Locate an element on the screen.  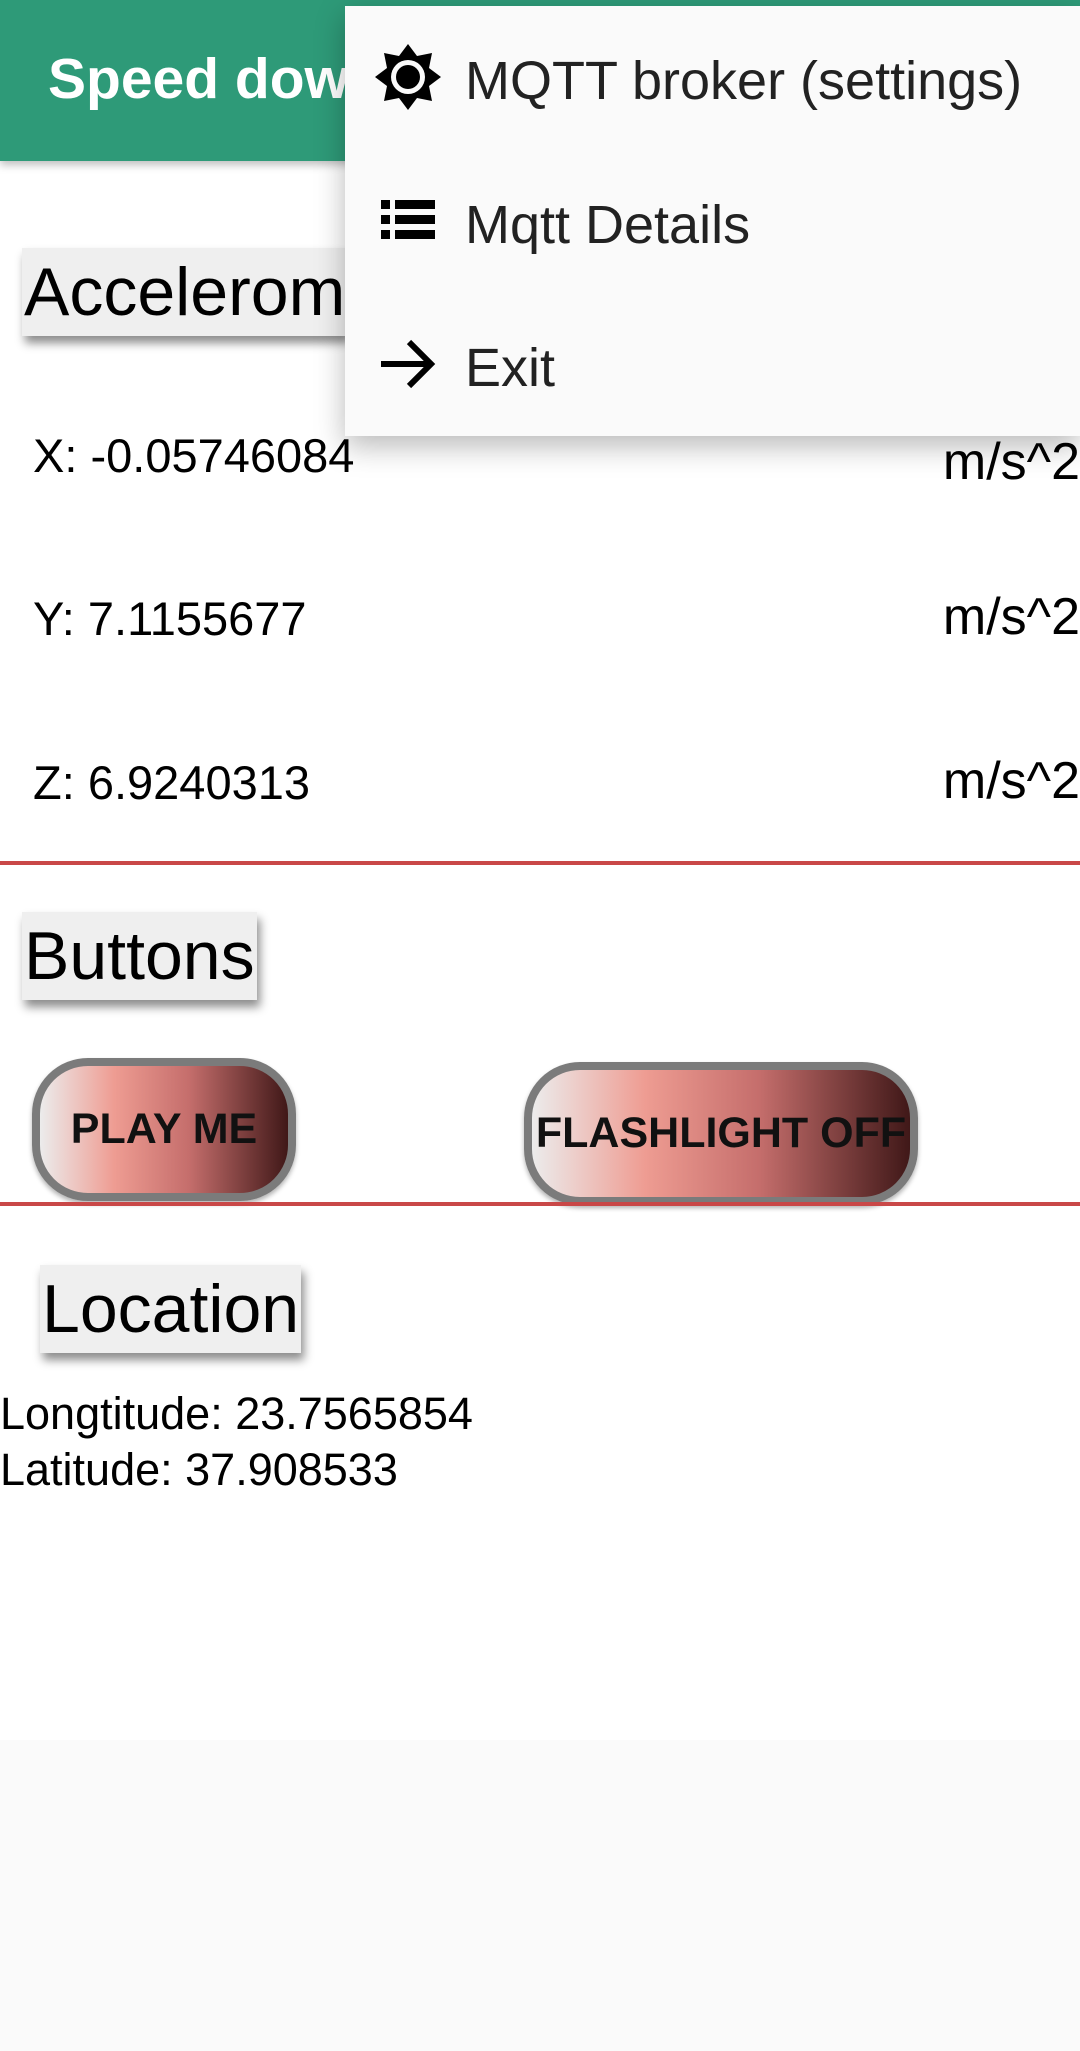
arrow-right-icon is located at coordinates (408, 364).